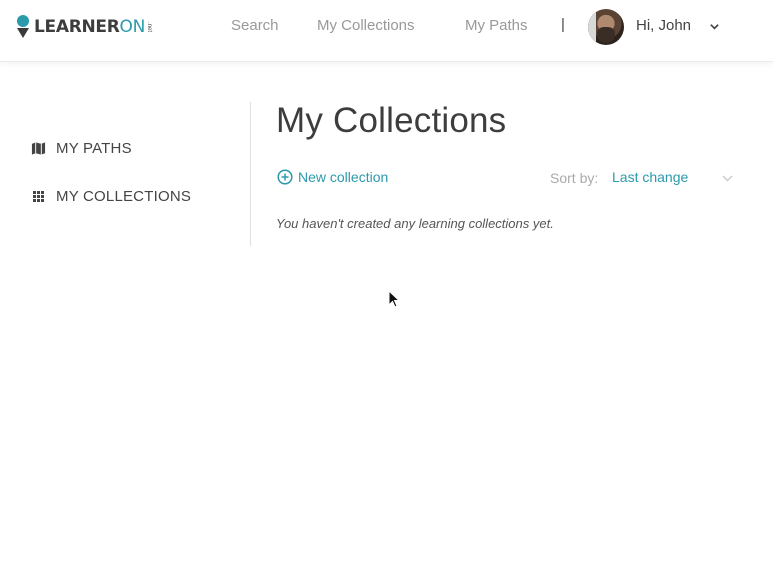 This screenshot has width=773, height=577. I want to click on plus-circle-icon, so click(285, 177).